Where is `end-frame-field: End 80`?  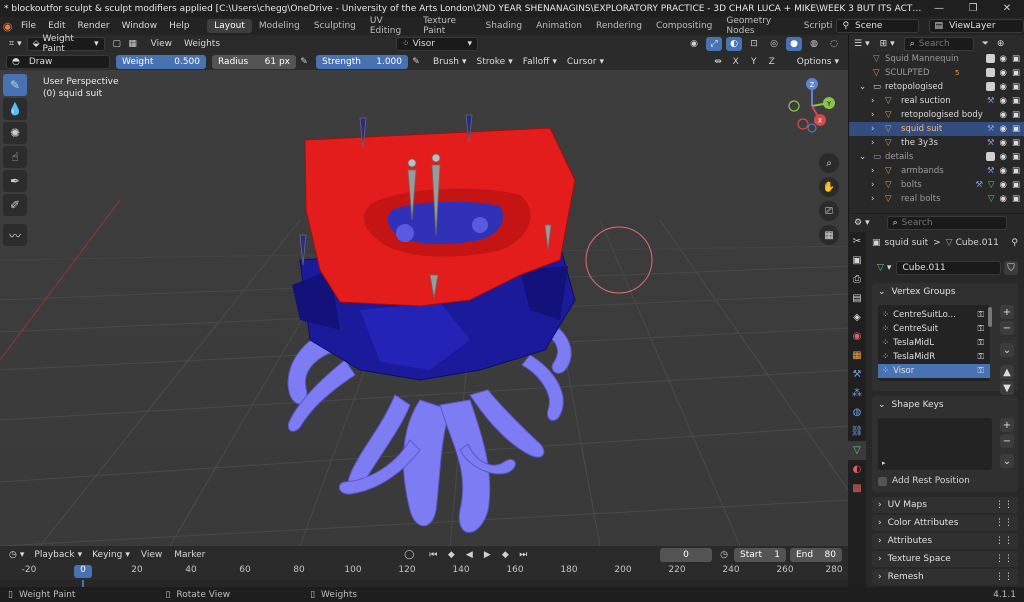
end-frame-field: End 80 is located at coordinates (816, 555).